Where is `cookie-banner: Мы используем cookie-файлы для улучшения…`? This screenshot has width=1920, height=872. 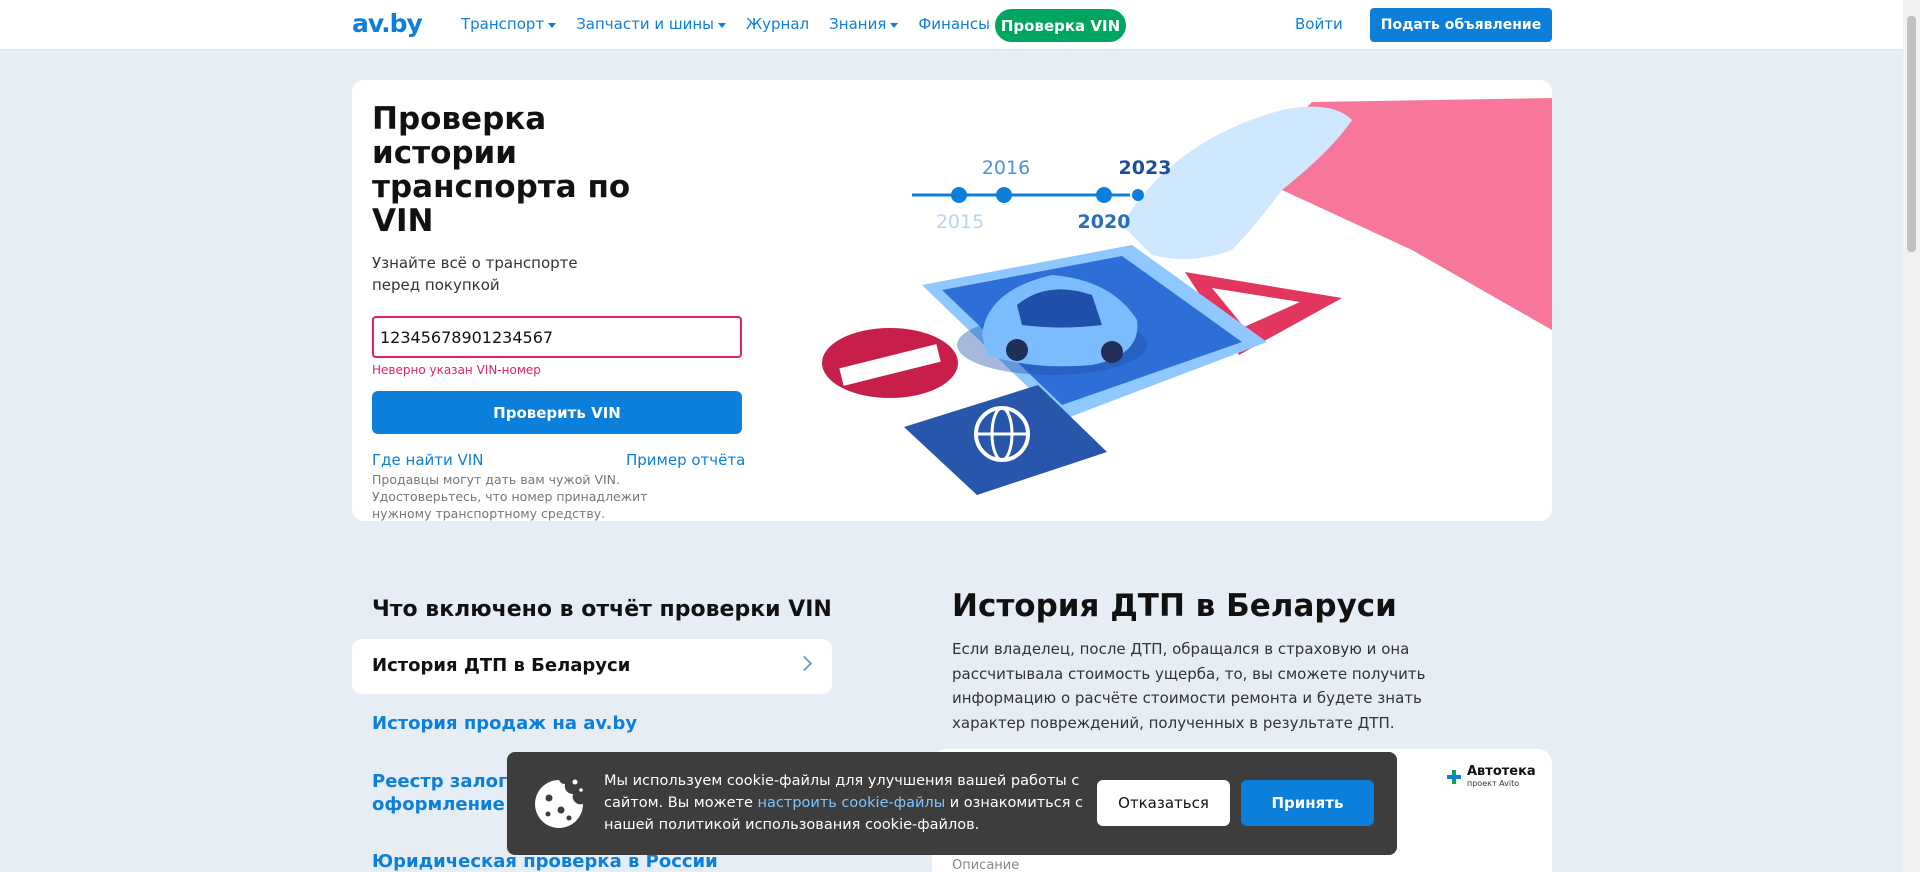 cookie-banner: Мы используем cookie-файлы для улучшения… is located at coordinates (952, 803).